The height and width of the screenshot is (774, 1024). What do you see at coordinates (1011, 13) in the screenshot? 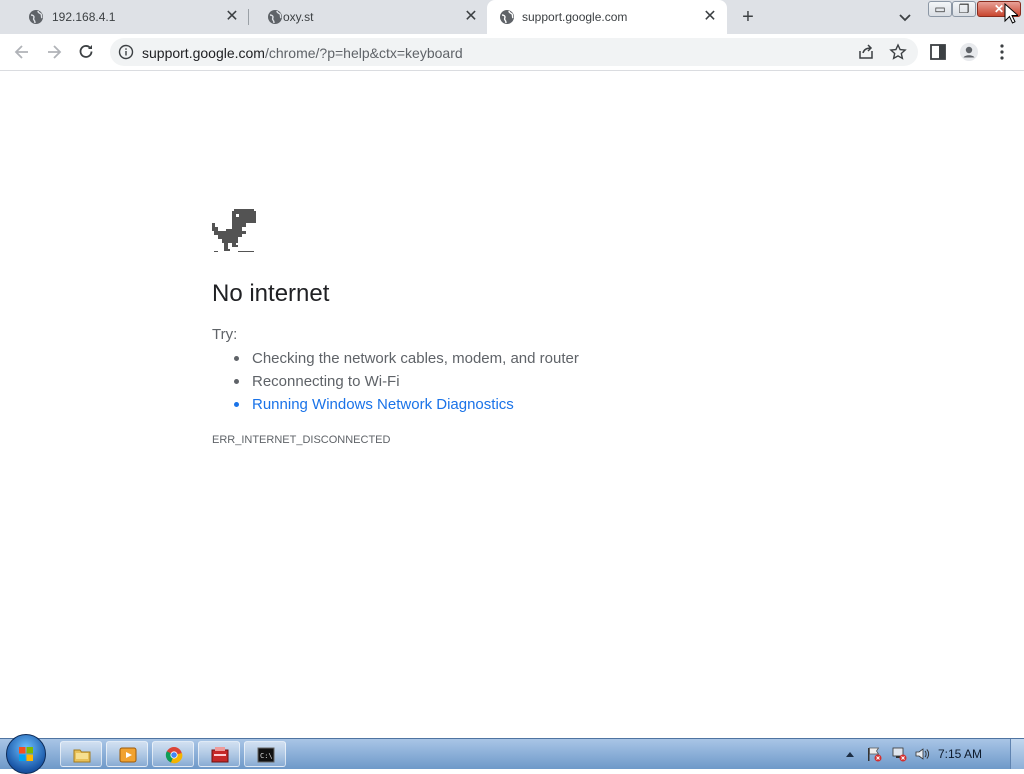
I see `mouse-cursor-icon` at bounding box center [1011, 13].